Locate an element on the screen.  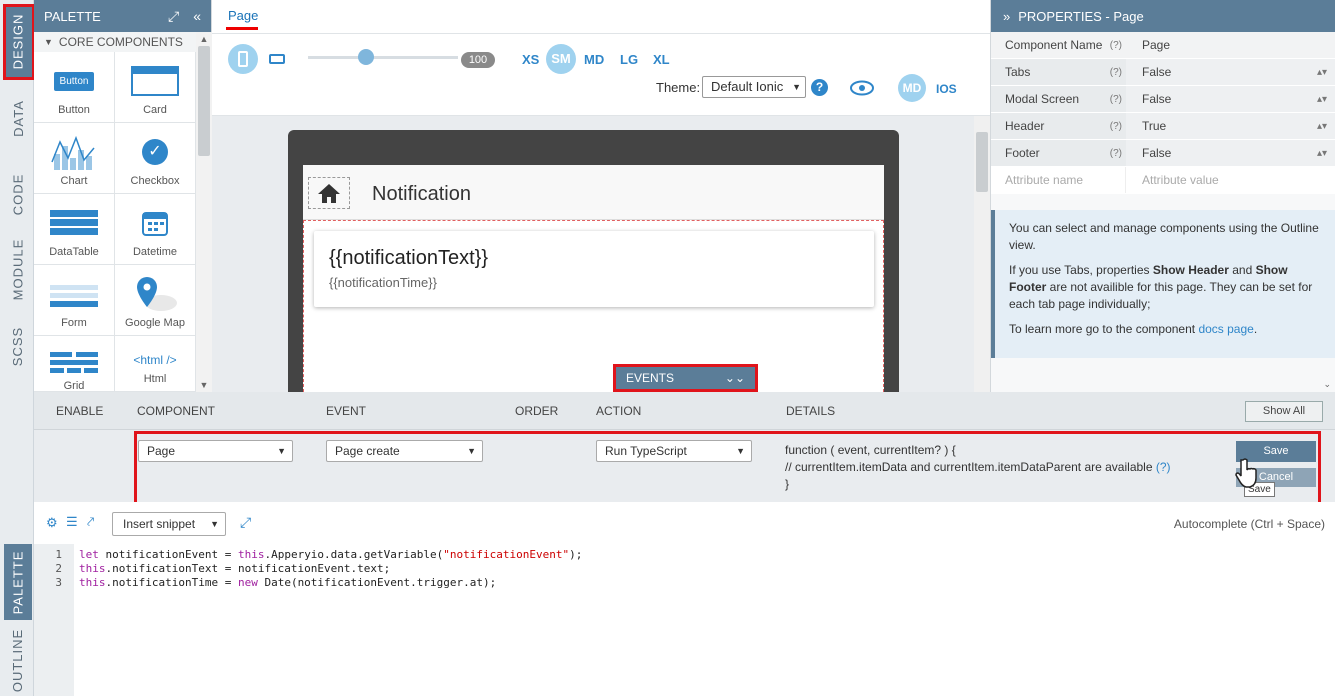
insert-snippet-select: Insert snippet ▼ is located at coordinates (169, 524).